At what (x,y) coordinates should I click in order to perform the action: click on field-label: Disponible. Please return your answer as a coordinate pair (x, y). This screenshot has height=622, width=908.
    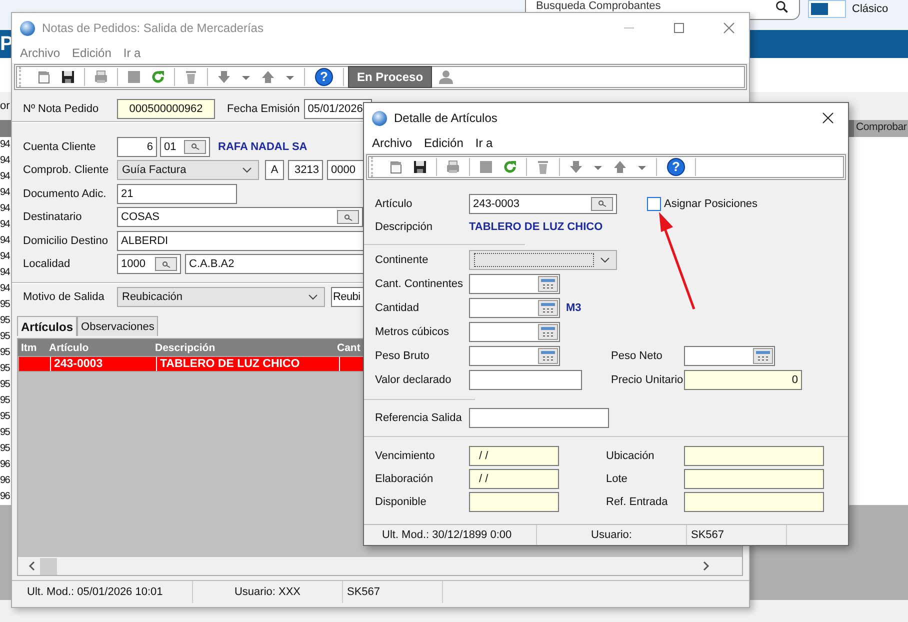
    Looking at the image, I should click on (401, 502).